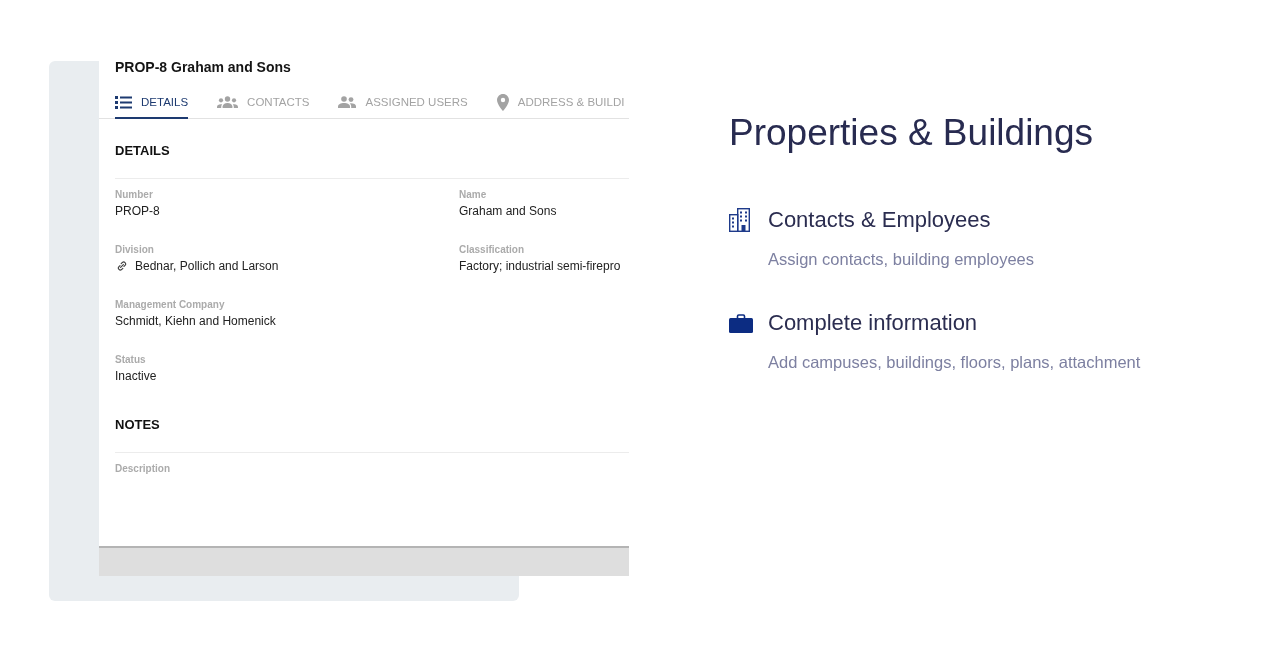 The image size is (1263, 655). Describe the element at coordinates (739, 220) in the screenshot. I see `building-icon` at that location.